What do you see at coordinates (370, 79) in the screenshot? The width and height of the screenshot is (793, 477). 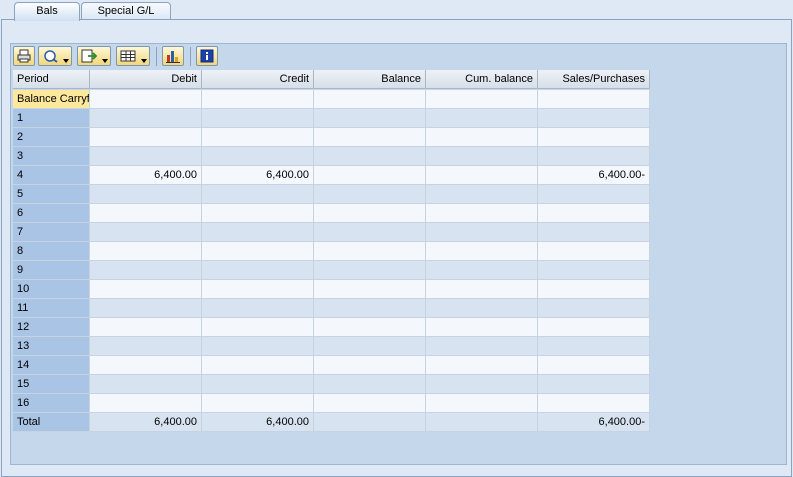 I see `column-header-balance: Balance` at bounding box center [370, 79].